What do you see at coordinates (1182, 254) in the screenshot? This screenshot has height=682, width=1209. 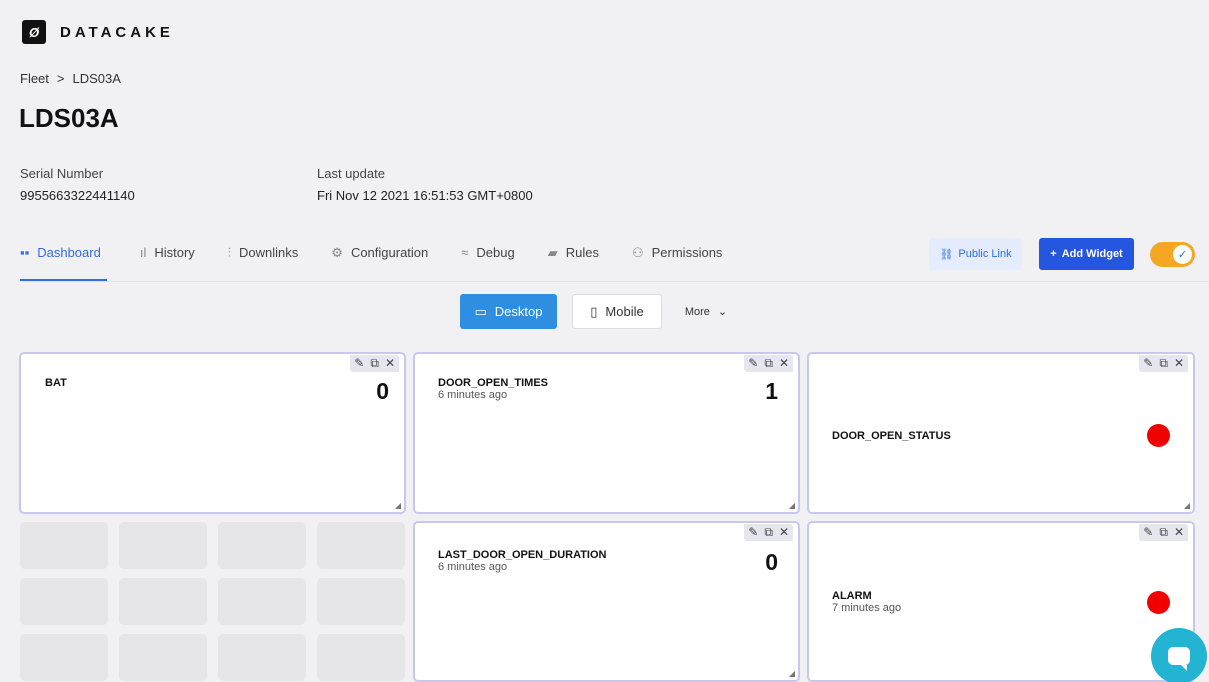 I see `check-icon: ✓` at bounding box center [1182, 254].